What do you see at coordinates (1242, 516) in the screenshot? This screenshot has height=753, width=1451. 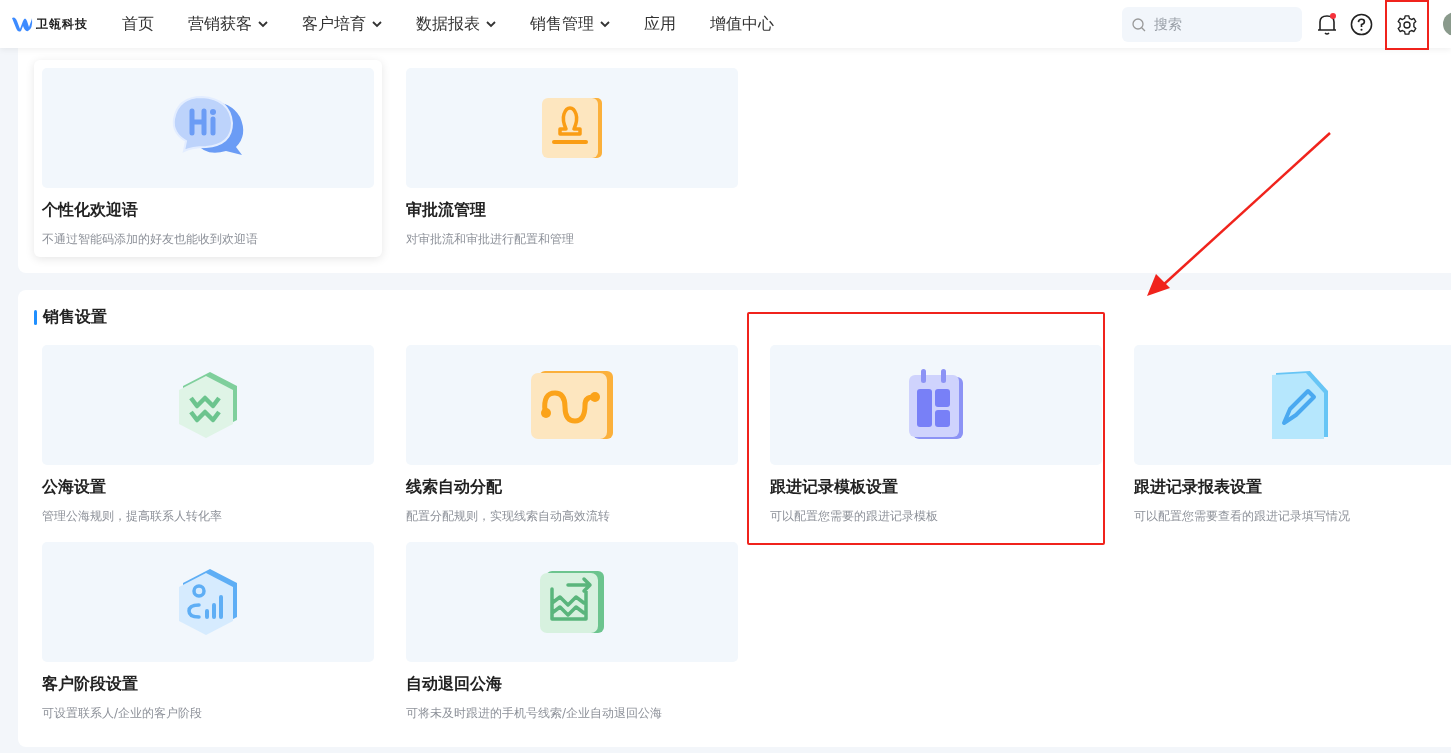 I see `card-description: 可以配置您需要查看的跟进记录填写情况` at bounding box center [1242, 516].